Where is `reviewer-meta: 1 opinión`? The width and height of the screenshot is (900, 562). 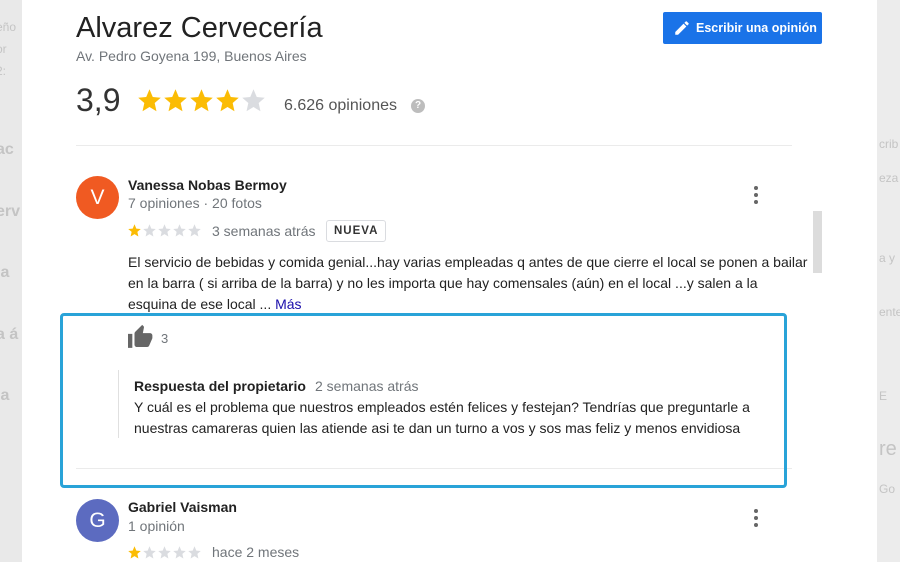 reviewer-meta: 1 opinión is located at coordinates (156, 526).